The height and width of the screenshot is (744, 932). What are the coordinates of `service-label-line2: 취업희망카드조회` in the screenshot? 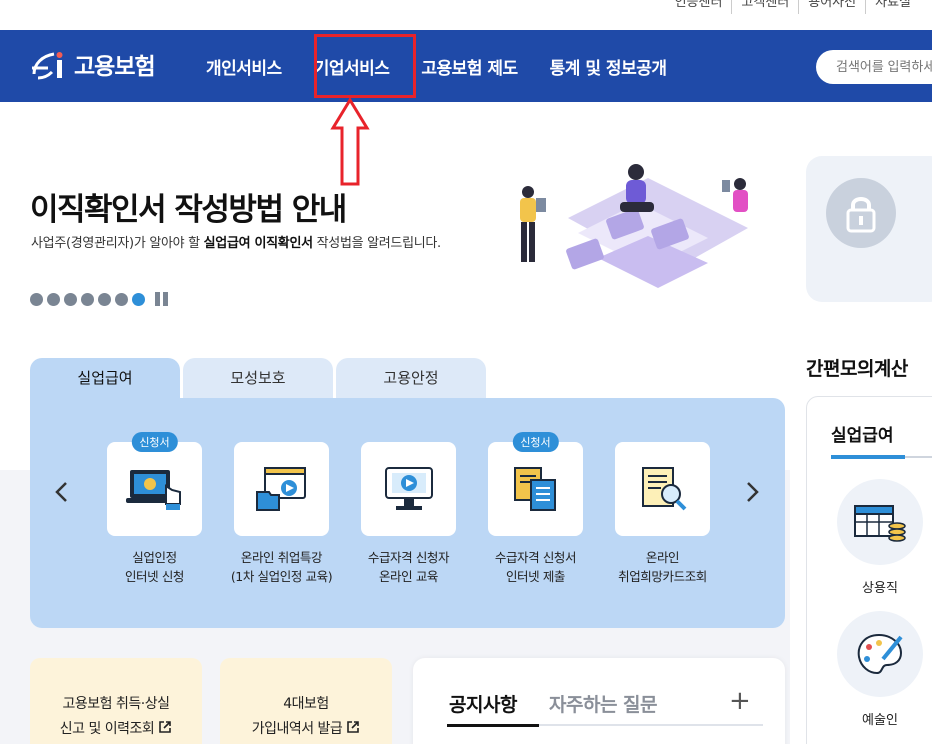 It's located at (662, 576).